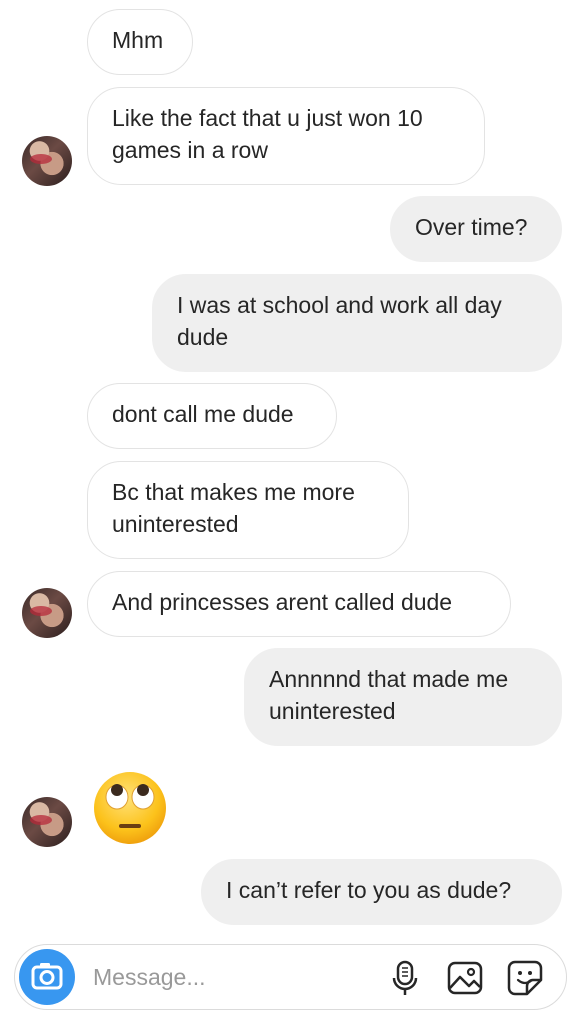 The width and height of the screenshot is (581, 1024). Describe the element at coordinates (233, 977) in the screenshot. I see `message-input` at that location.